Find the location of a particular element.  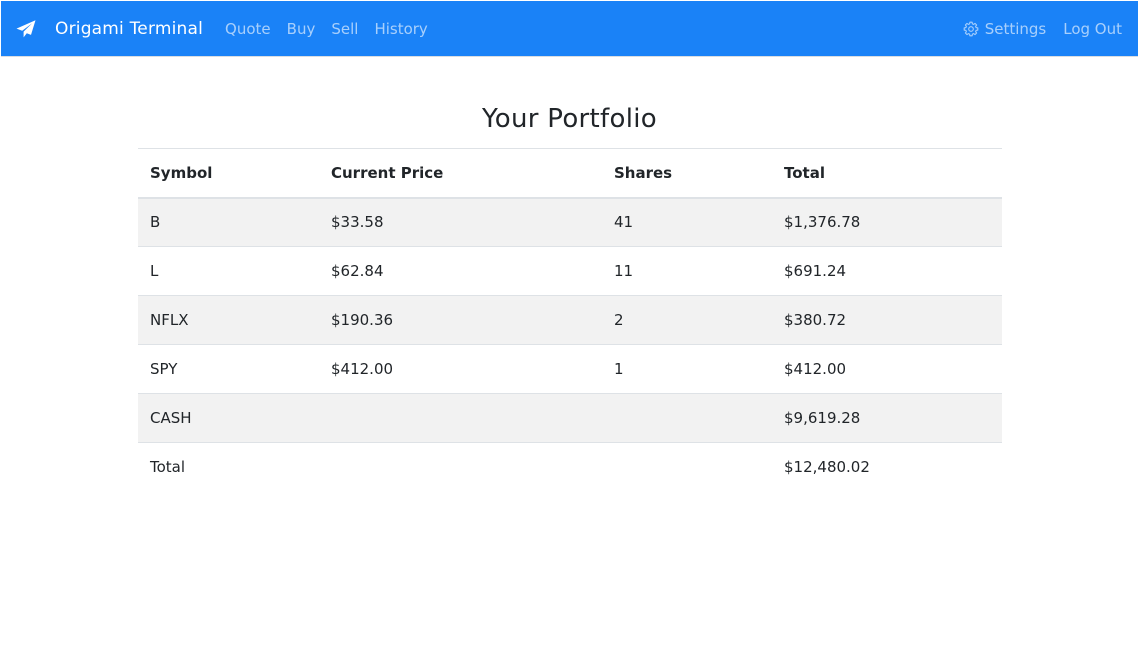

brand-link: Origami Terminal is located at coordinates (109, 29).